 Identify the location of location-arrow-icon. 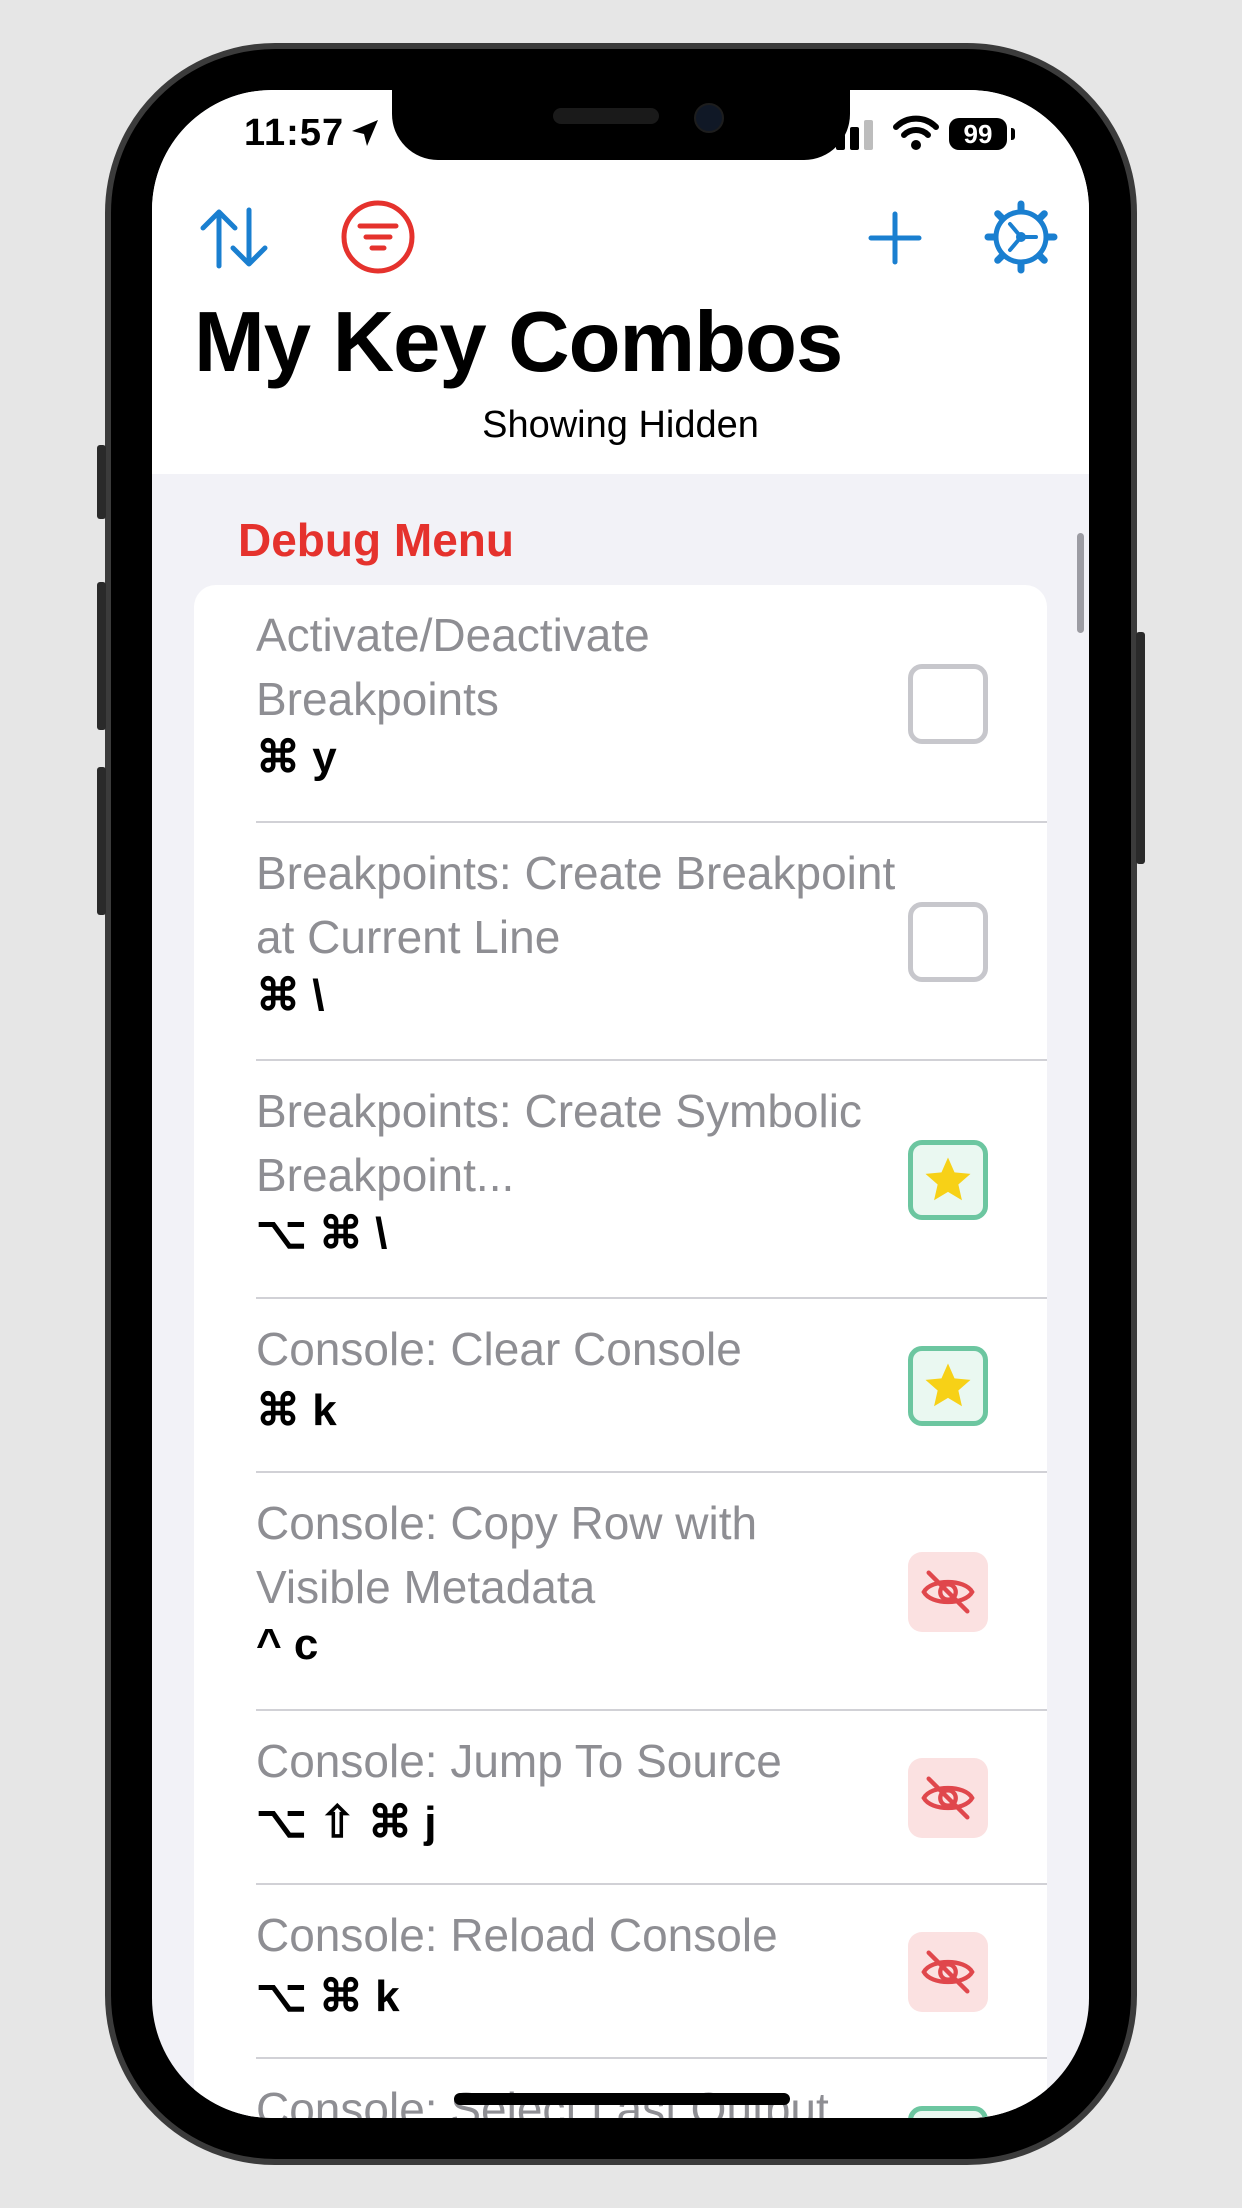
(365, 135).